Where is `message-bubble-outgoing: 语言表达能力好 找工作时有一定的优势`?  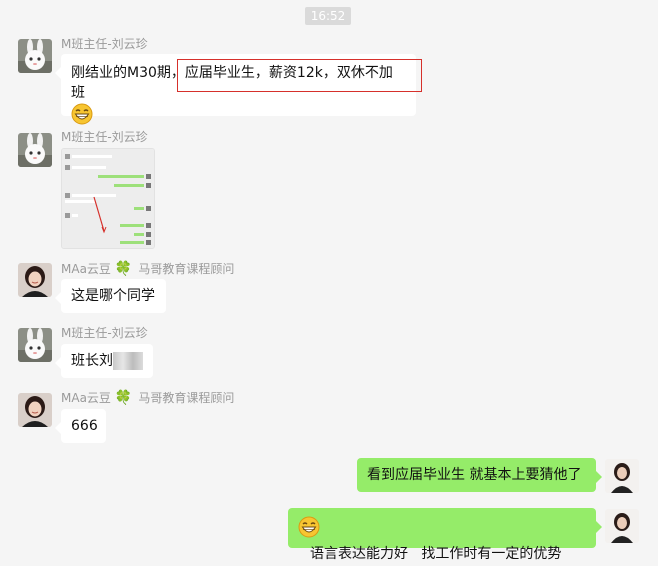 message-bubble-outgoing: 语言表达能力好 找工作时有一定的优势 is located at coordinates (445, 535).